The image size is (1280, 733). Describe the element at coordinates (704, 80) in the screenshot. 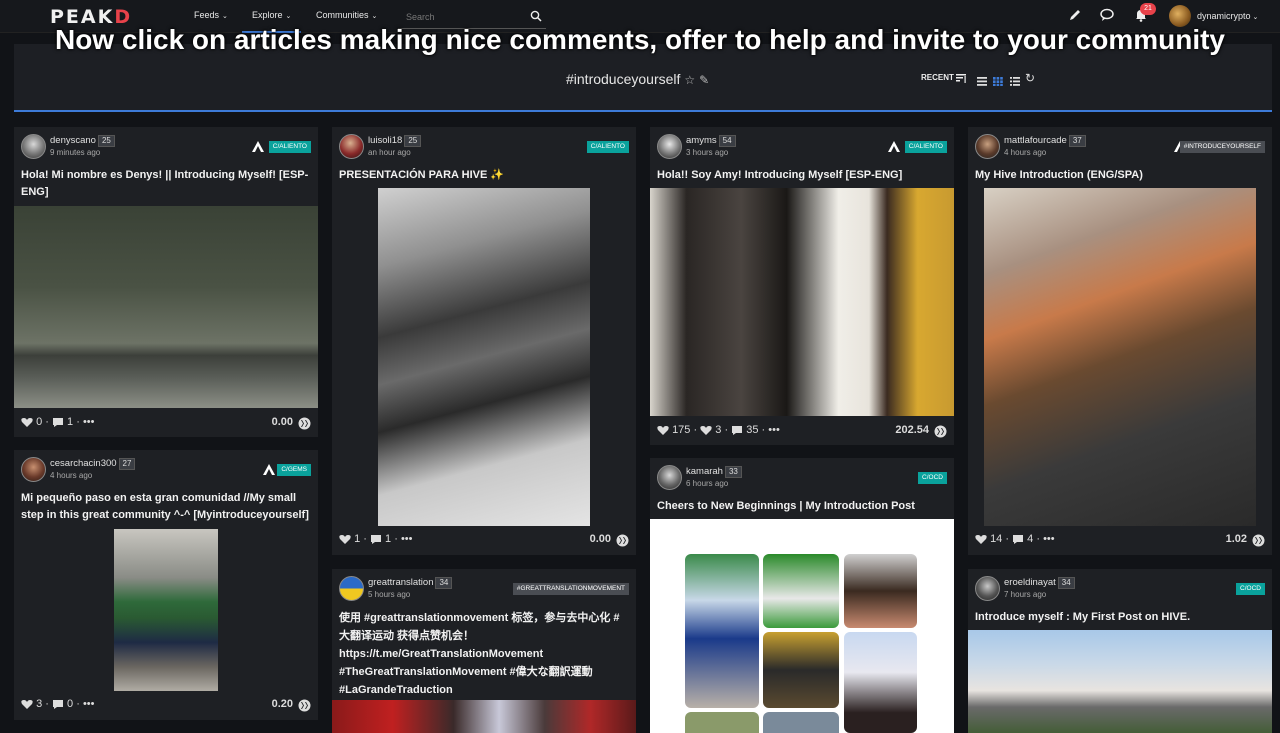

I see `pencil-icon: ✎` at that location.